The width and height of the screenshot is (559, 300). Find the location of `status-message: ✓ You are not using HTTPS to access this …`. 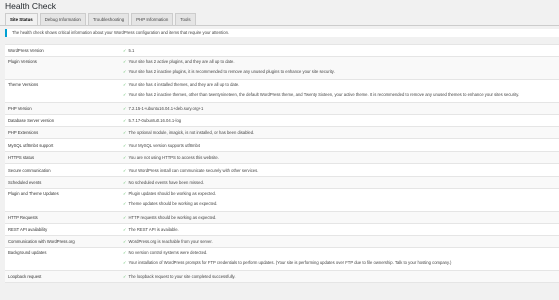

status-message: ✓ You are not using HTTPS to access this … is located at coordinates (340, 157).